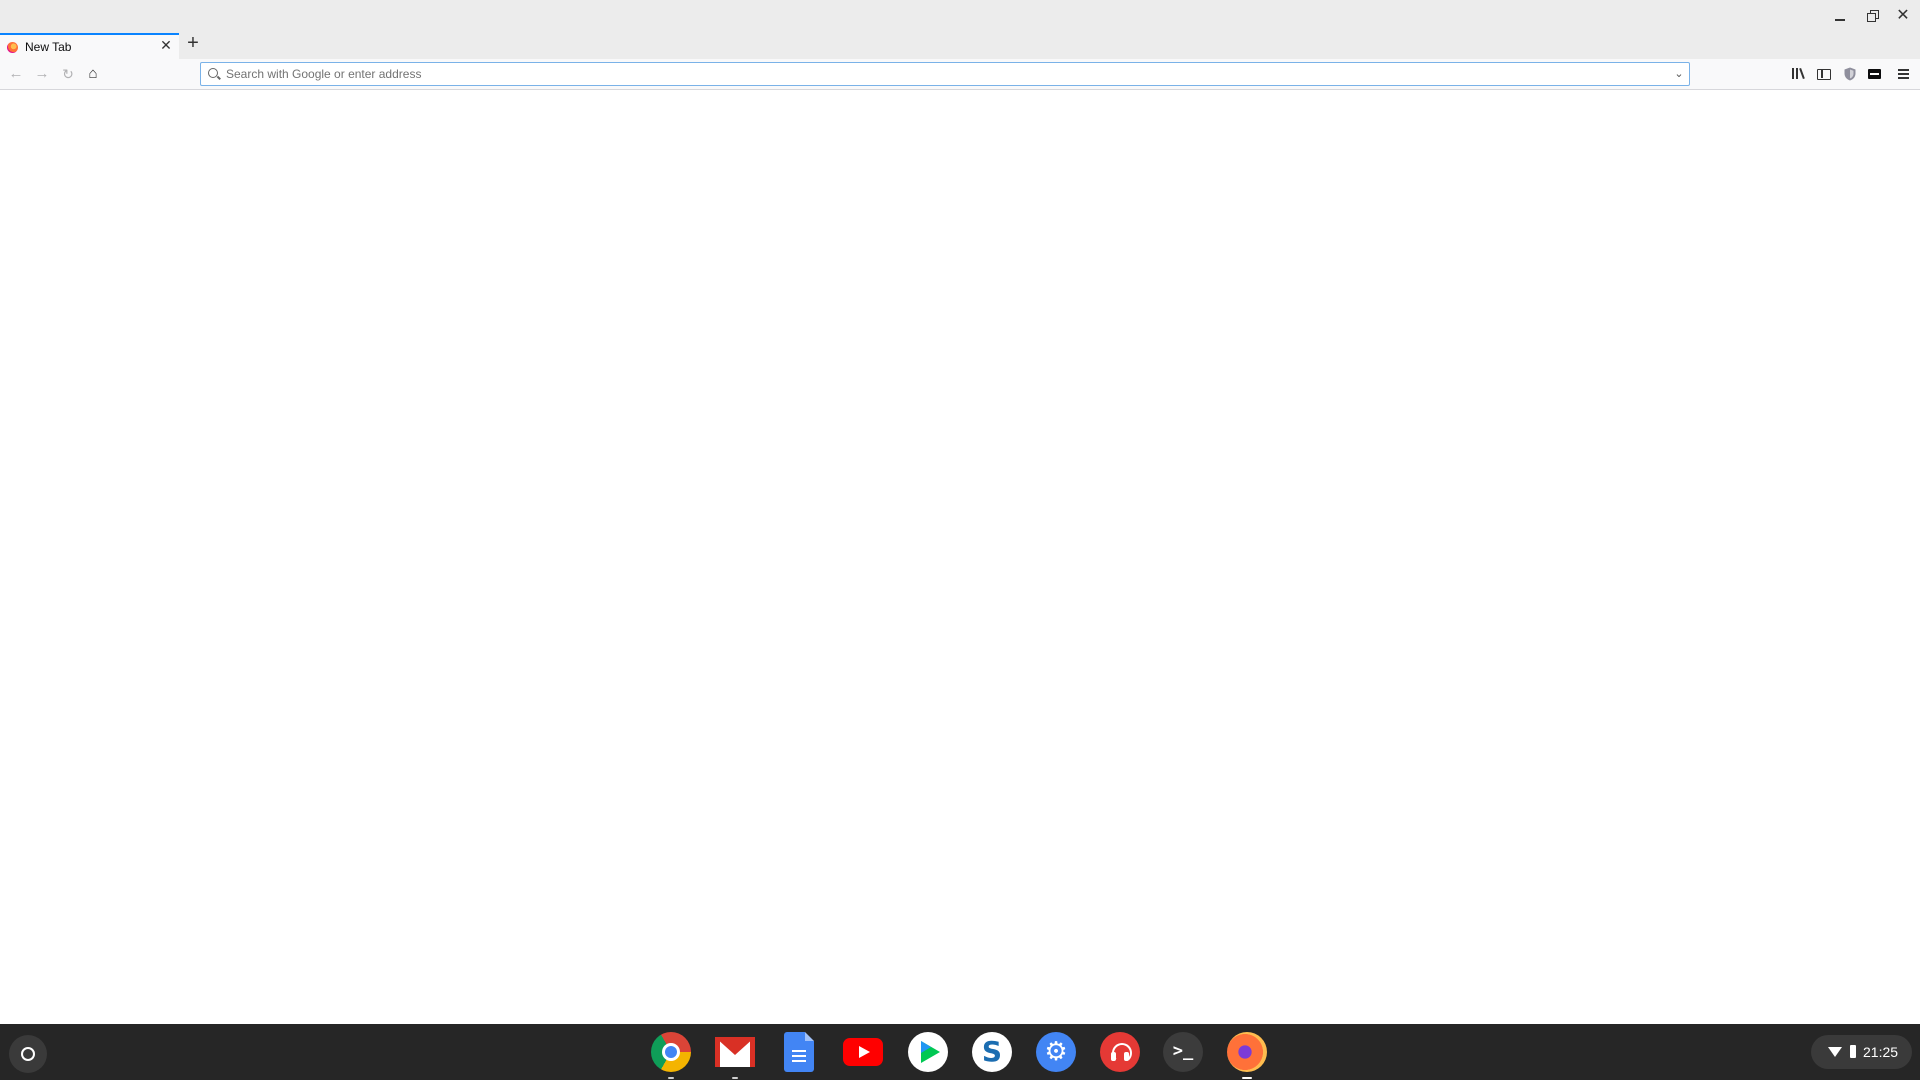 This screenshot has width=1920, height=1080. What do you see at coordinates (1840, 16) in the screenshot?
I see `minimize-icon` at bounding box center [1840, 16].